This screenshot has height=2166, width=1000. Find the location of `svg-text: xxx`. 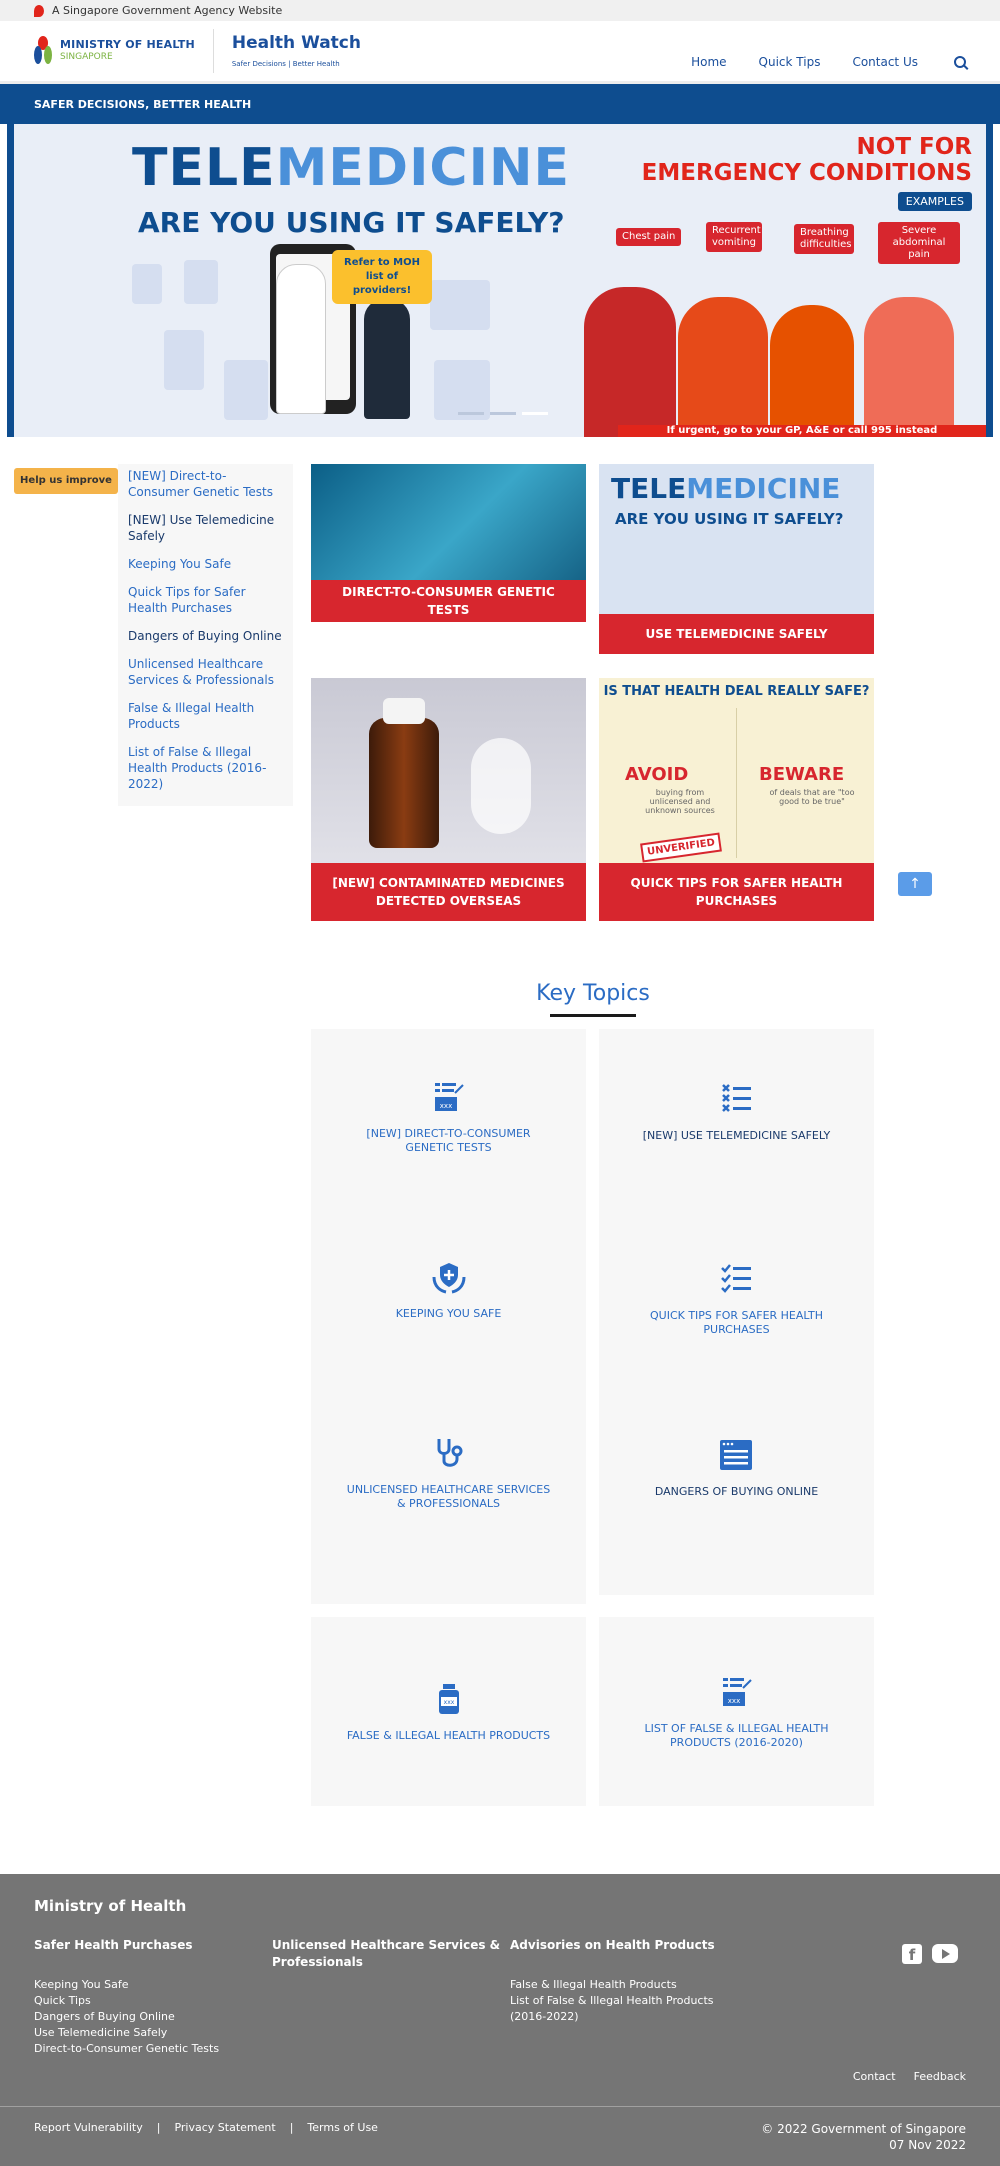

svg-text: xxx is located at coordinates (445, 1106).